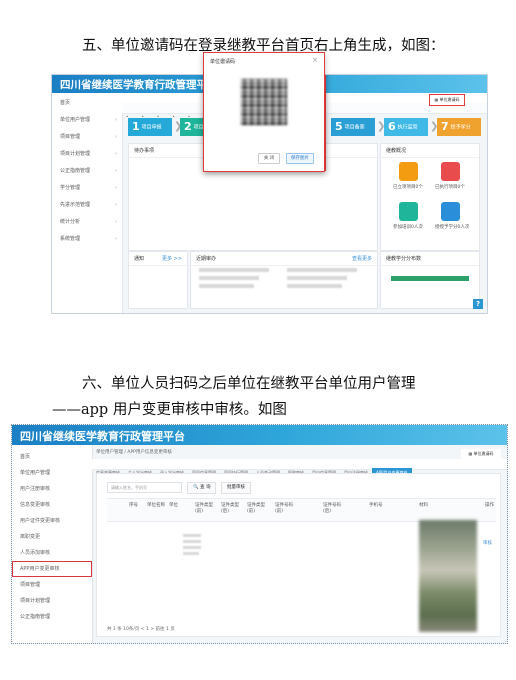 Image resolution: width=516 pixels, height=680 pixels. Describe the element at coordinates (87, 188) in the screenshot. I see `sidebar-item: 学分管理 ›` at that location.